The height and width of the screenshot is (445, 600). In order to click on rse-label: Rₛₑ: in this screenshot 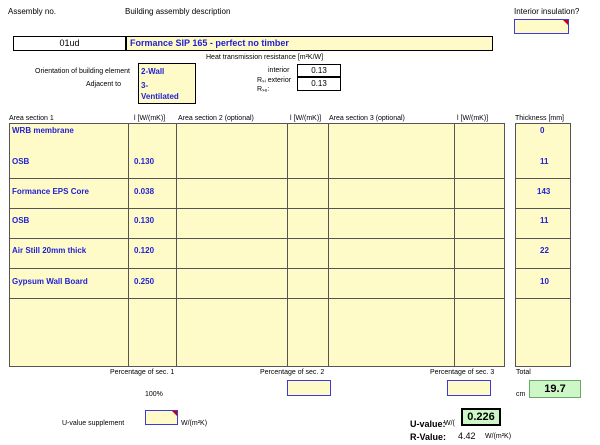, I will do `click(263, 89)`.